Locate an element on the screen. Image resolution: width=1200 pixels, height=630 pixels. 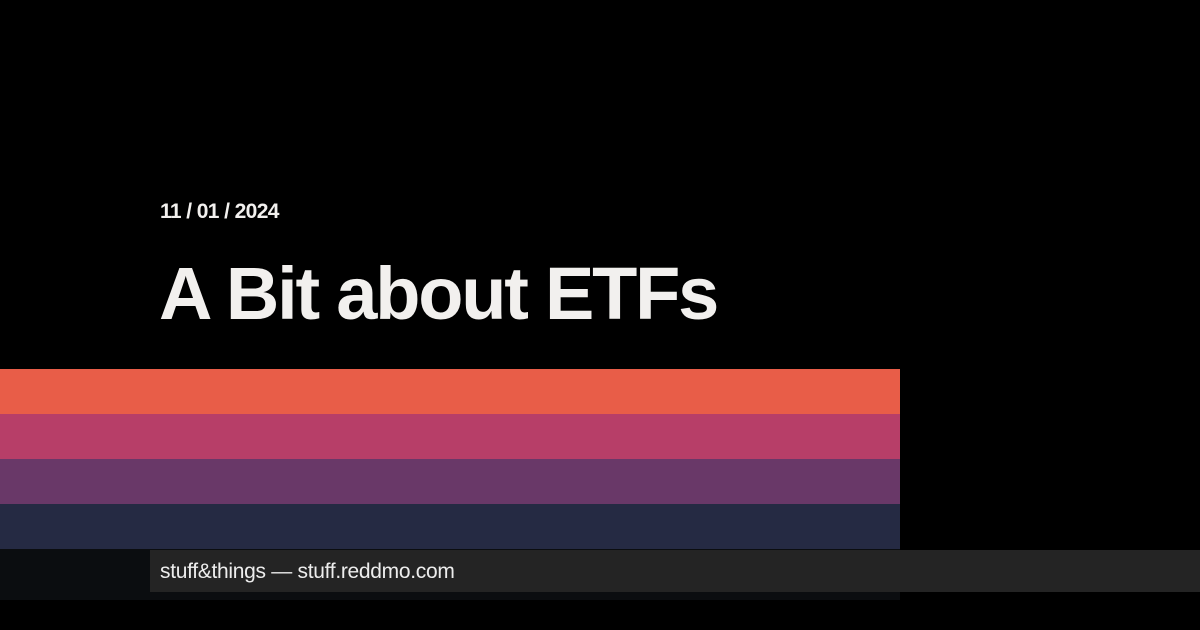
footer-bar: stuff&things — stuff.reddmo.com is located at coordinates (675, 571).